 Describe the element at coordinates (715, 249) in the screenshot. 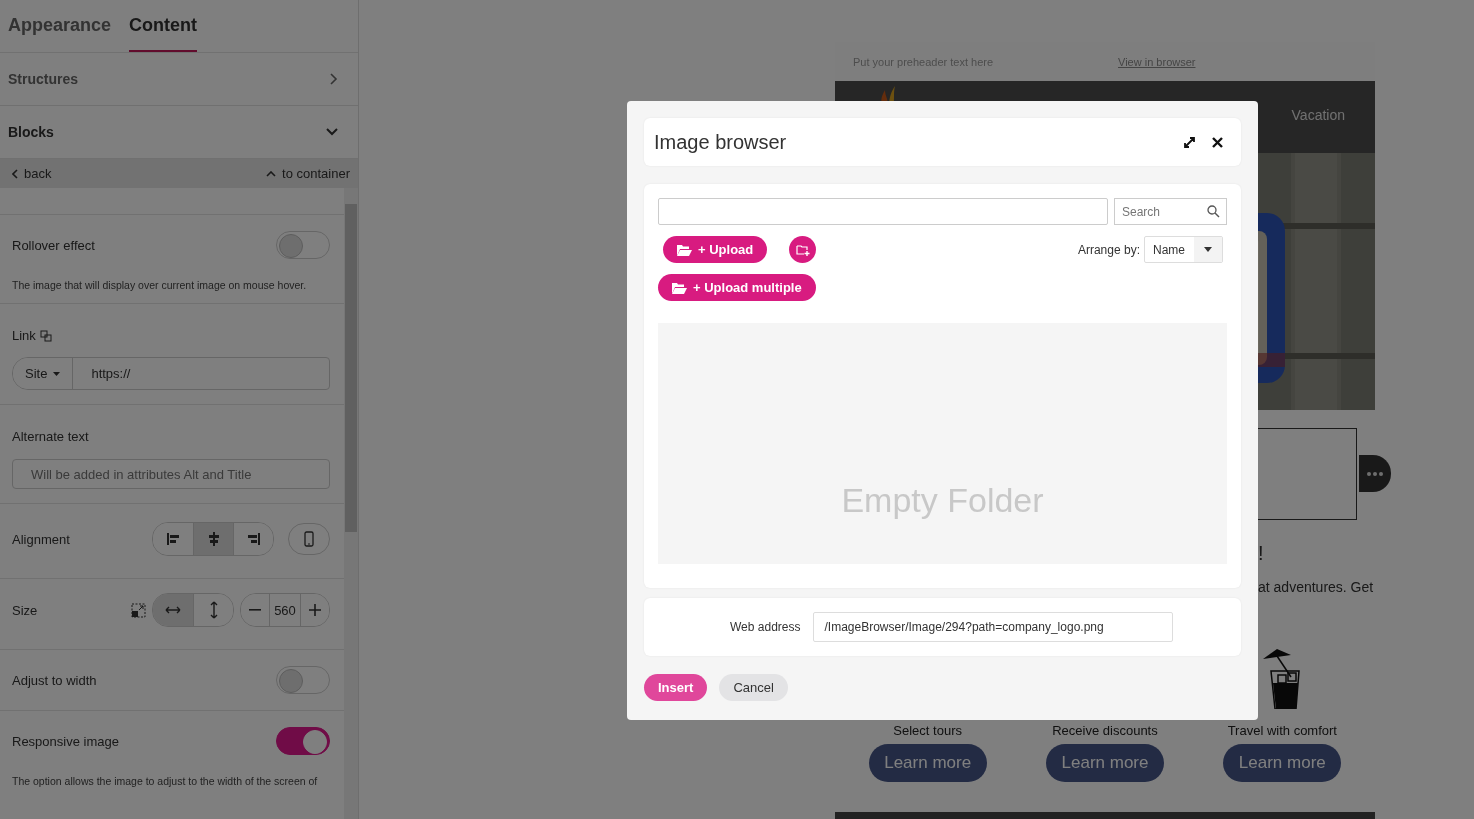

I see `upload-button: + Upload` at that location.